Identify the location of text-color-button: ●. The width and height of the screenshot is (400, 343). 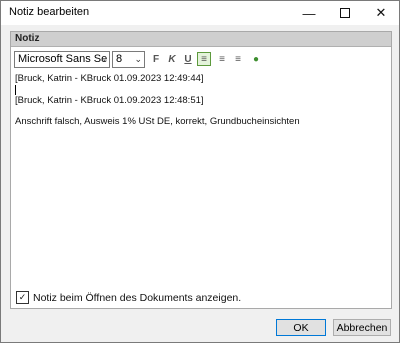
(256, 59).